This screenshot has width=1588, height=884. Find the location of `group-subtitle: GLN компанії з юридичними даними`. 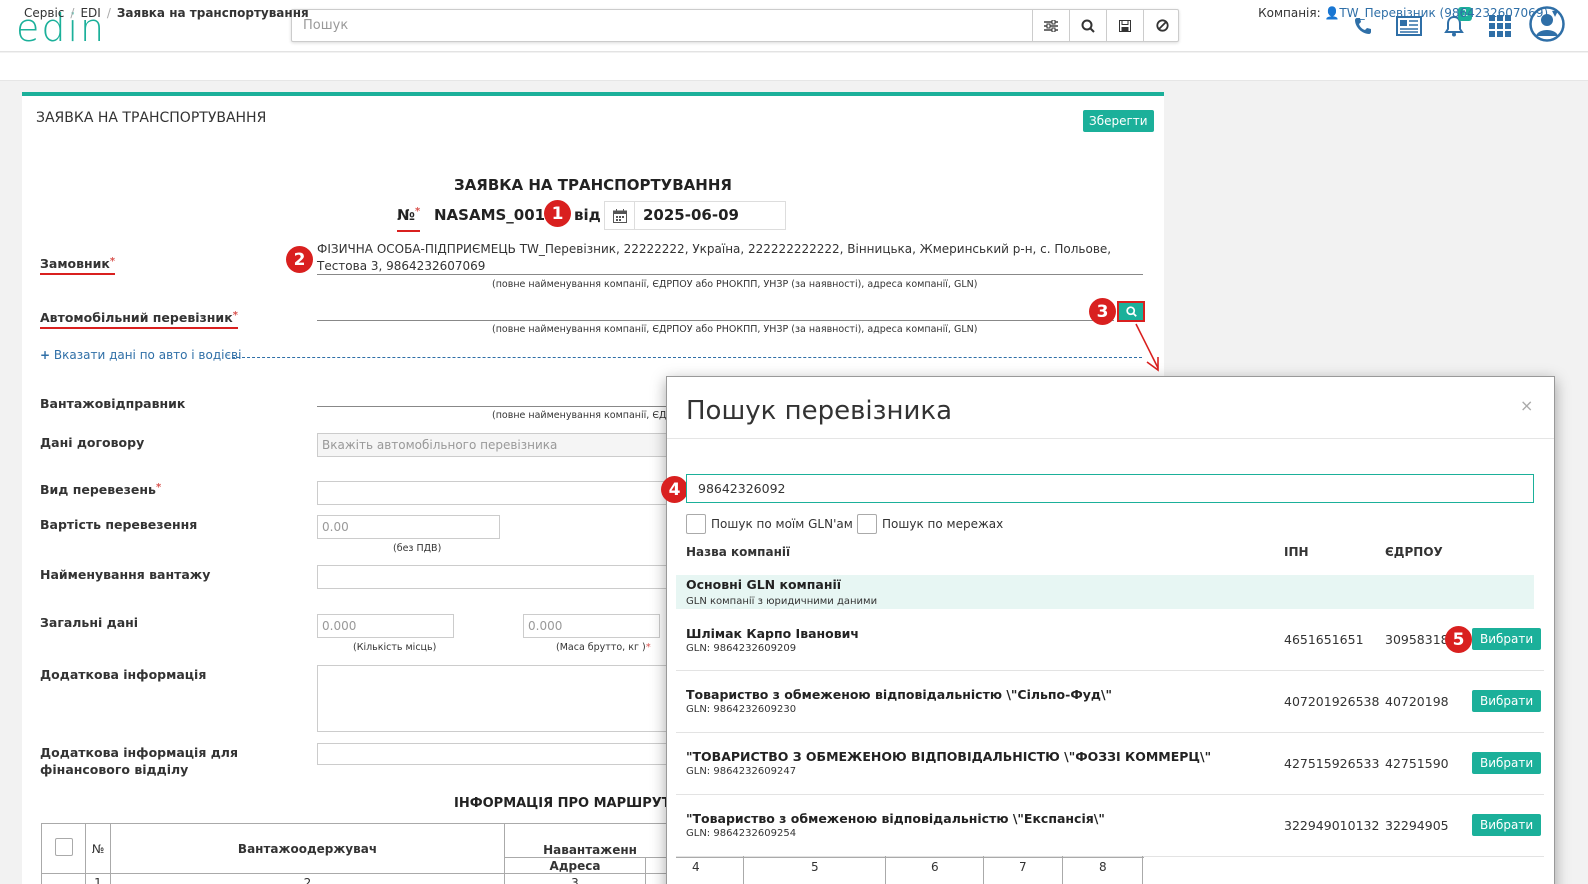

group-subtitle: GLN компанії з юридичними даними is located at coordinates (782, 601).